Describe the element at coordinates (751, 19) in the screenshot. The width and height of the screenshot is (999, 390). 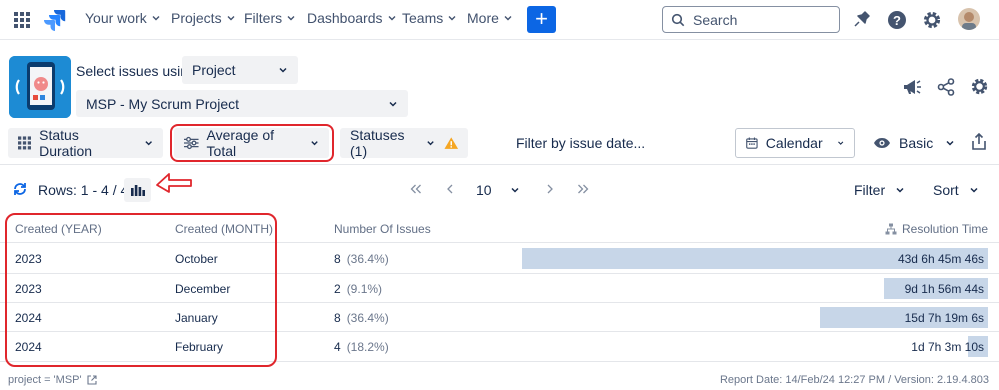
I see `search-input: Search` at that location.